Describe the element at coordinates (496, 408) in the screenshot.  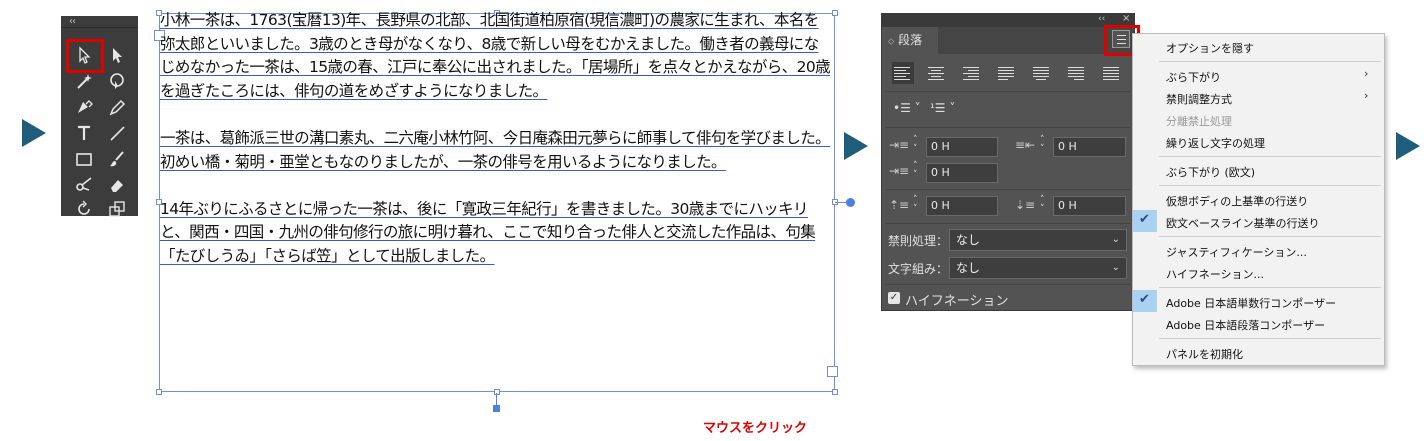
I see `frame-height-handle-square` at that location.